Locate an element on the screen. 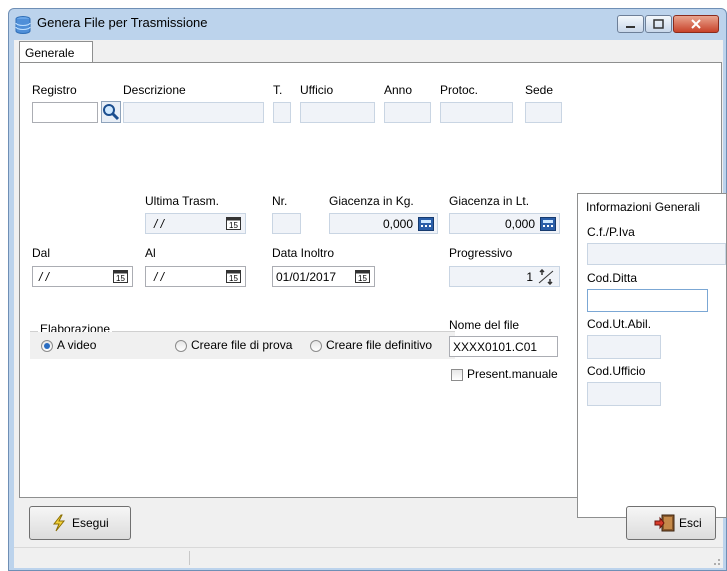  giacenza-lt-label: Giacenza in Lt. is located at coordinates (489, 201).